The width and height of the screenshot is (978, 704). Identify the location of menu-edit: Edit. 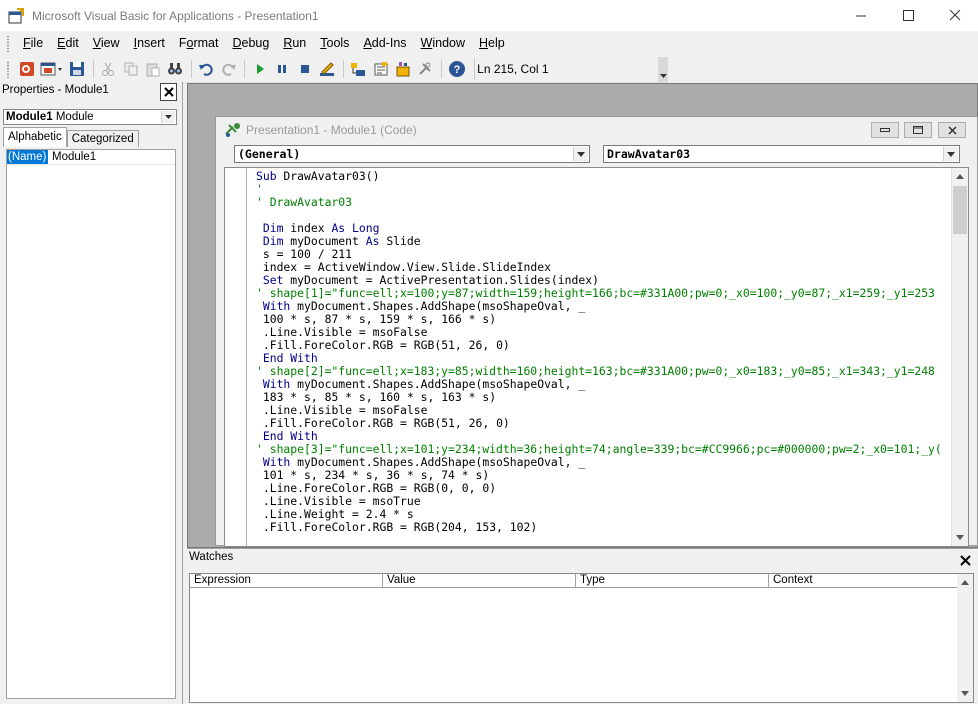
(68, 43).